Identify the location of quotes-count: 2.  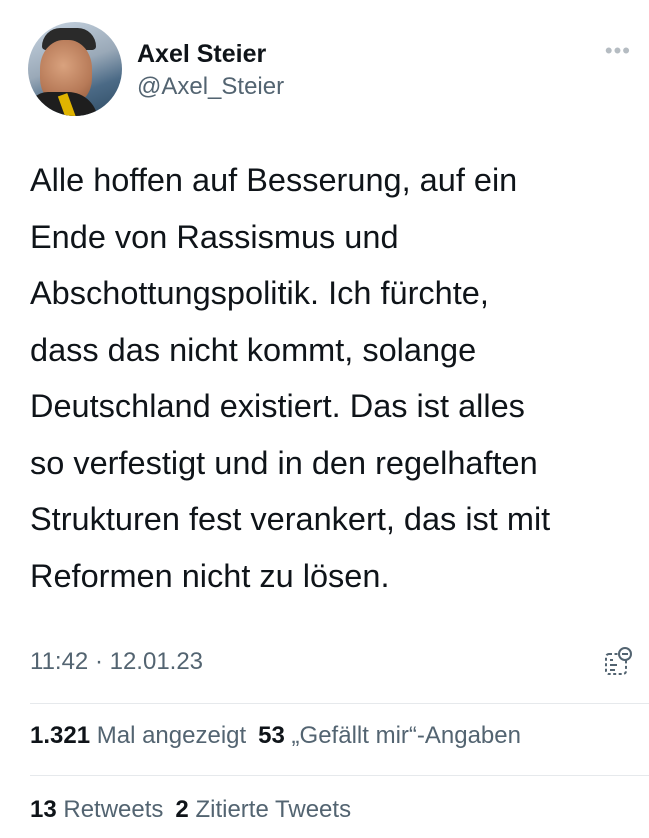
(182, 809).